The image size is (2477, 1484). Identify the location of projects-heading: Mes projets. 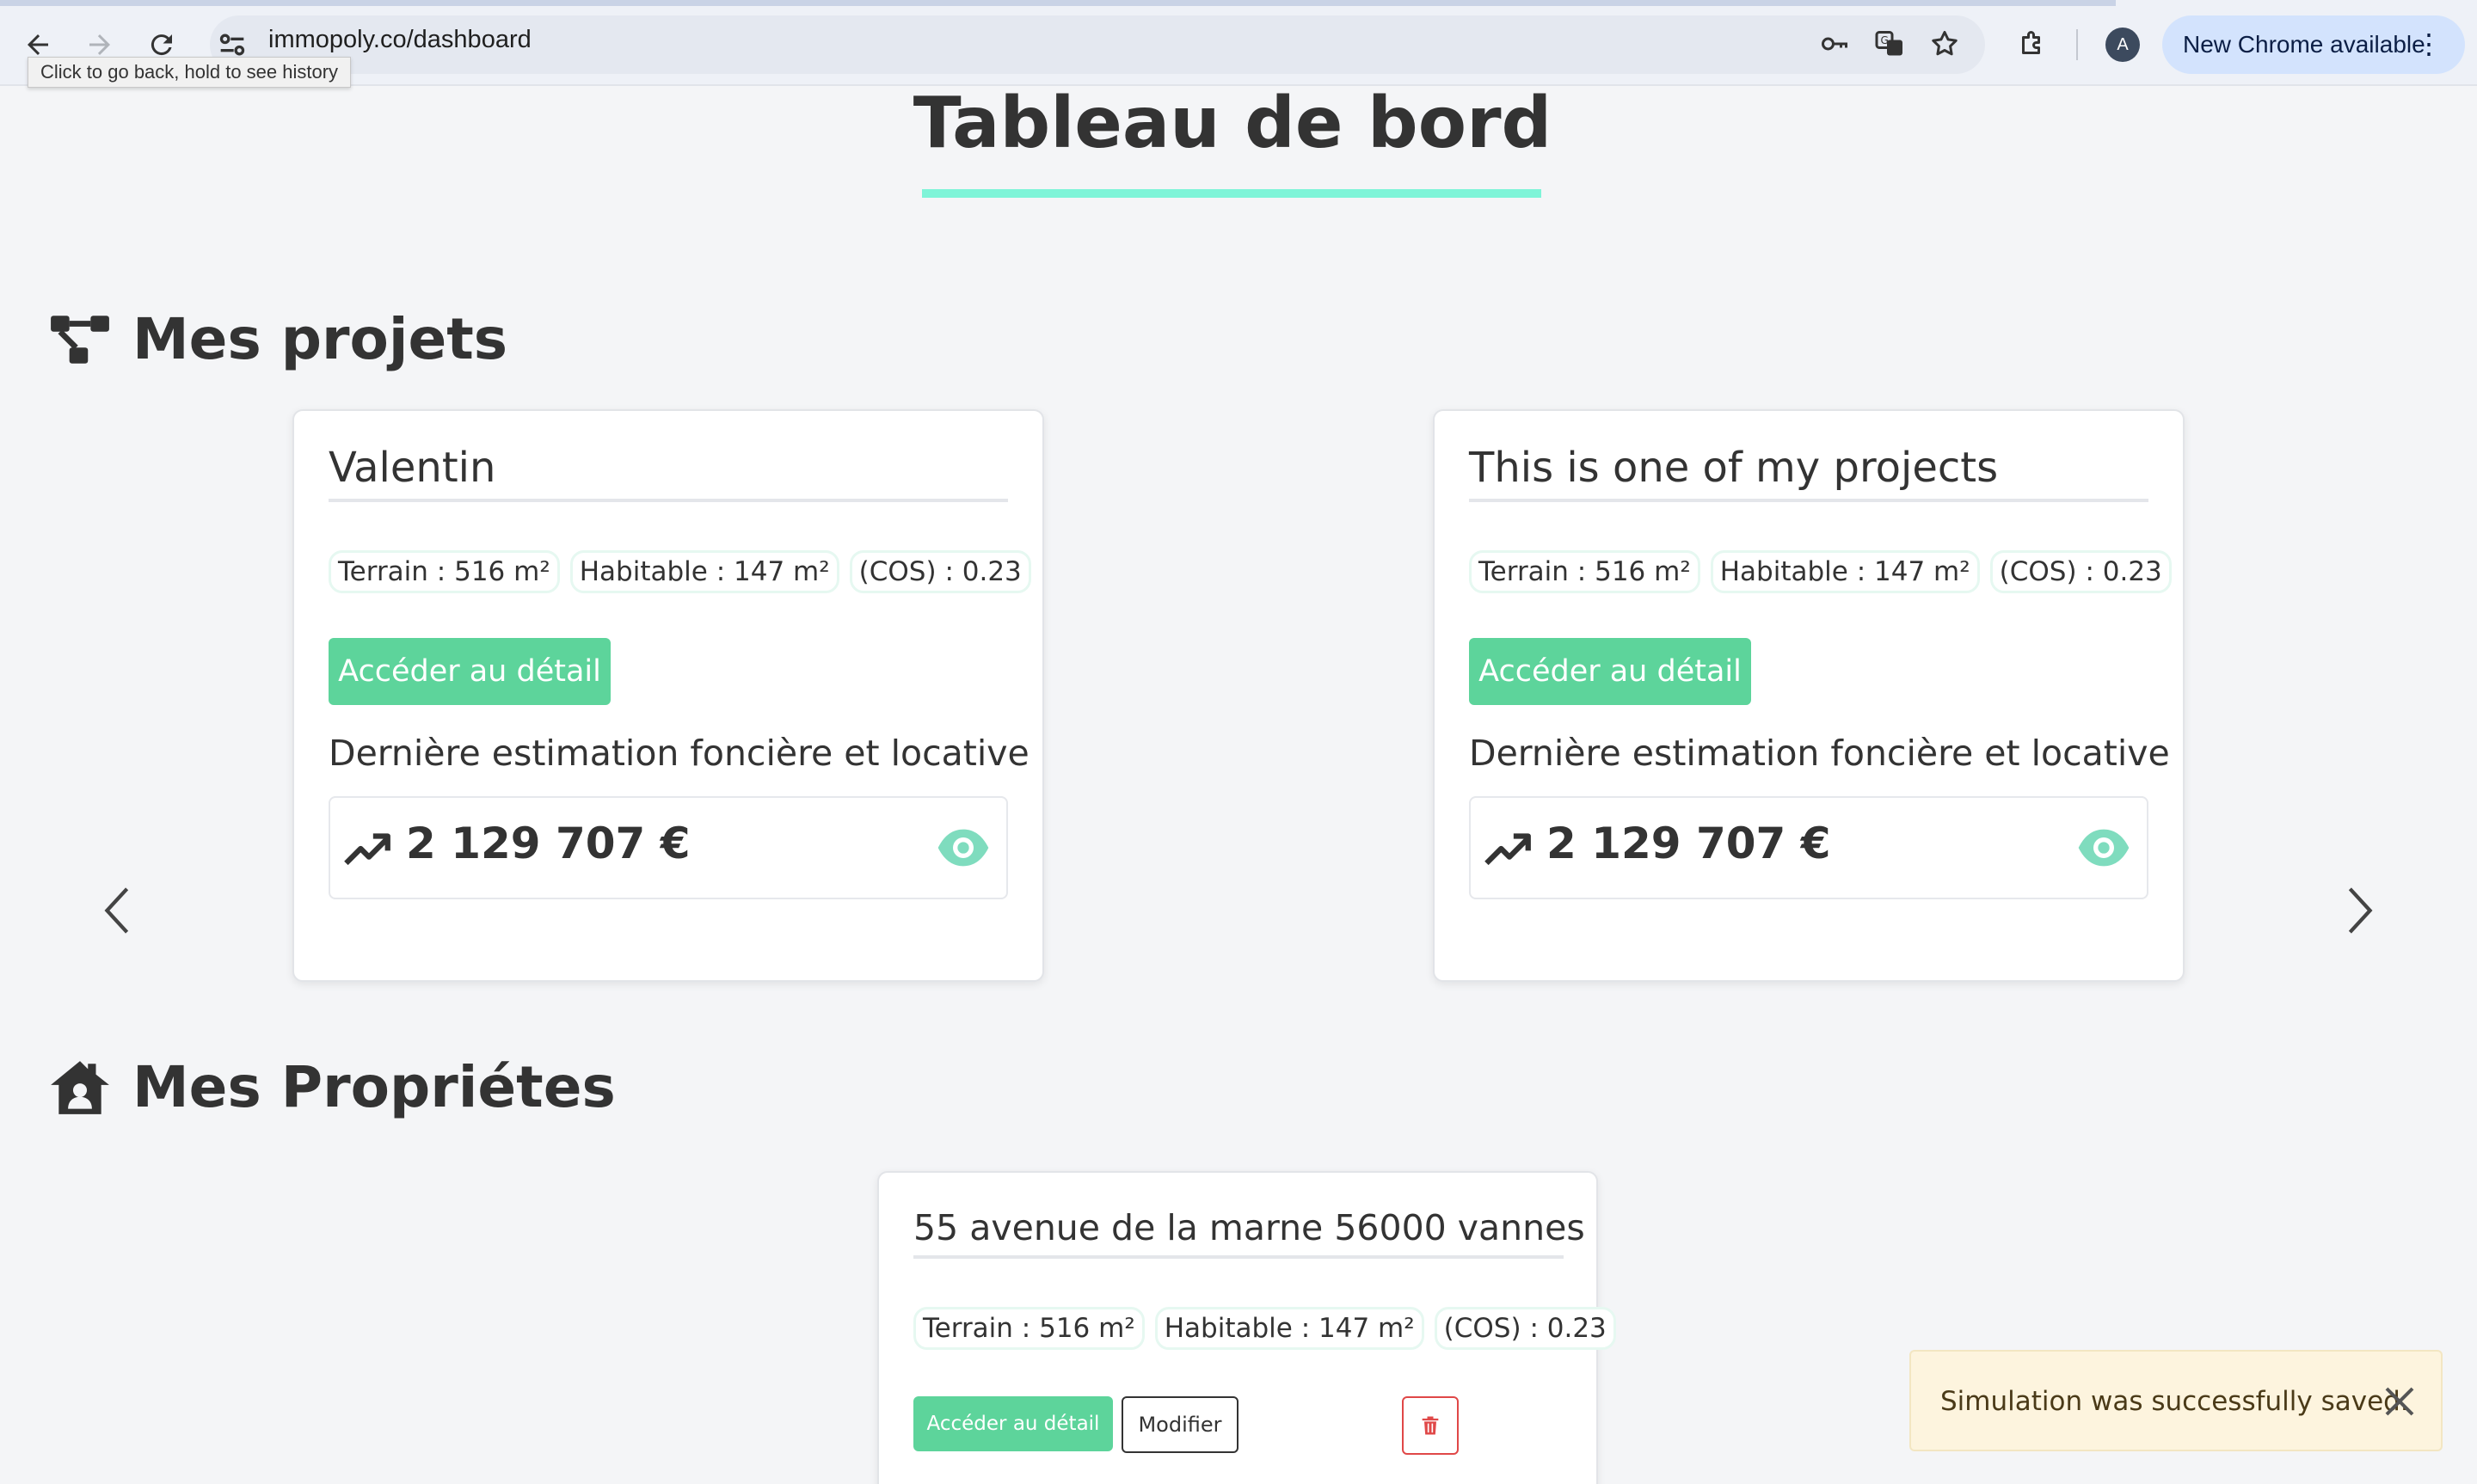
(278, 339).